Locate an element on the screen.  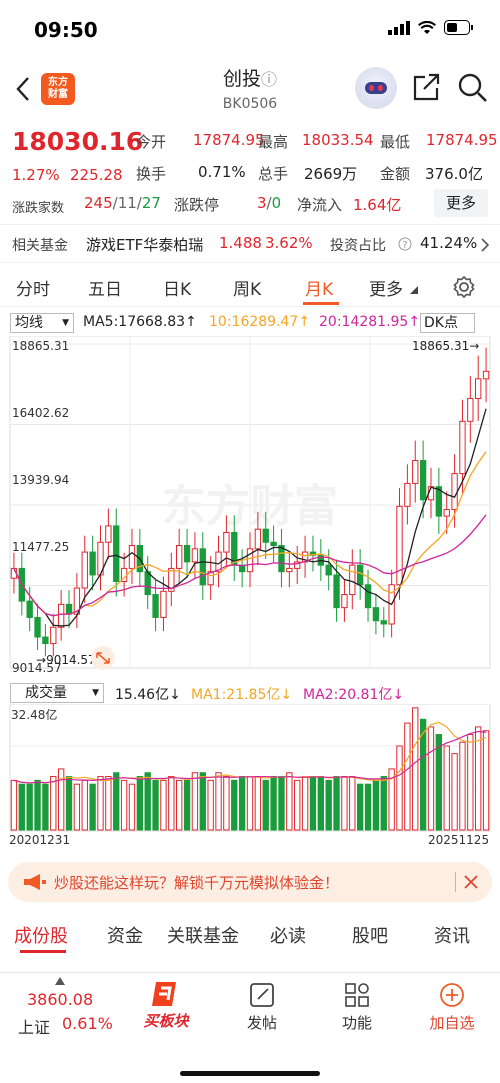
fund-label: 相关基金 is located at coordinates (40, 246).